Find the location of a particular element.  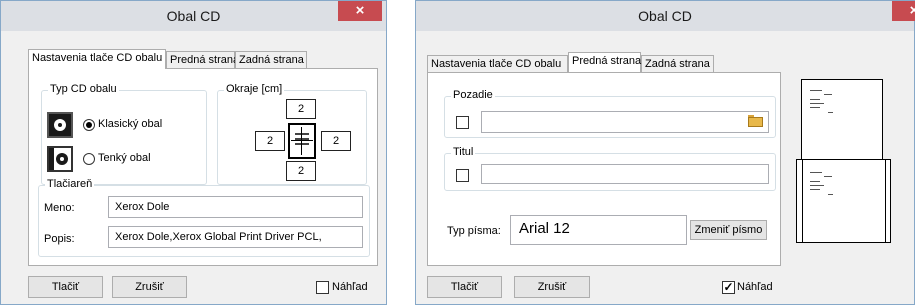

classic-case-label: Klasický obal is located at coordinates (130, 124).